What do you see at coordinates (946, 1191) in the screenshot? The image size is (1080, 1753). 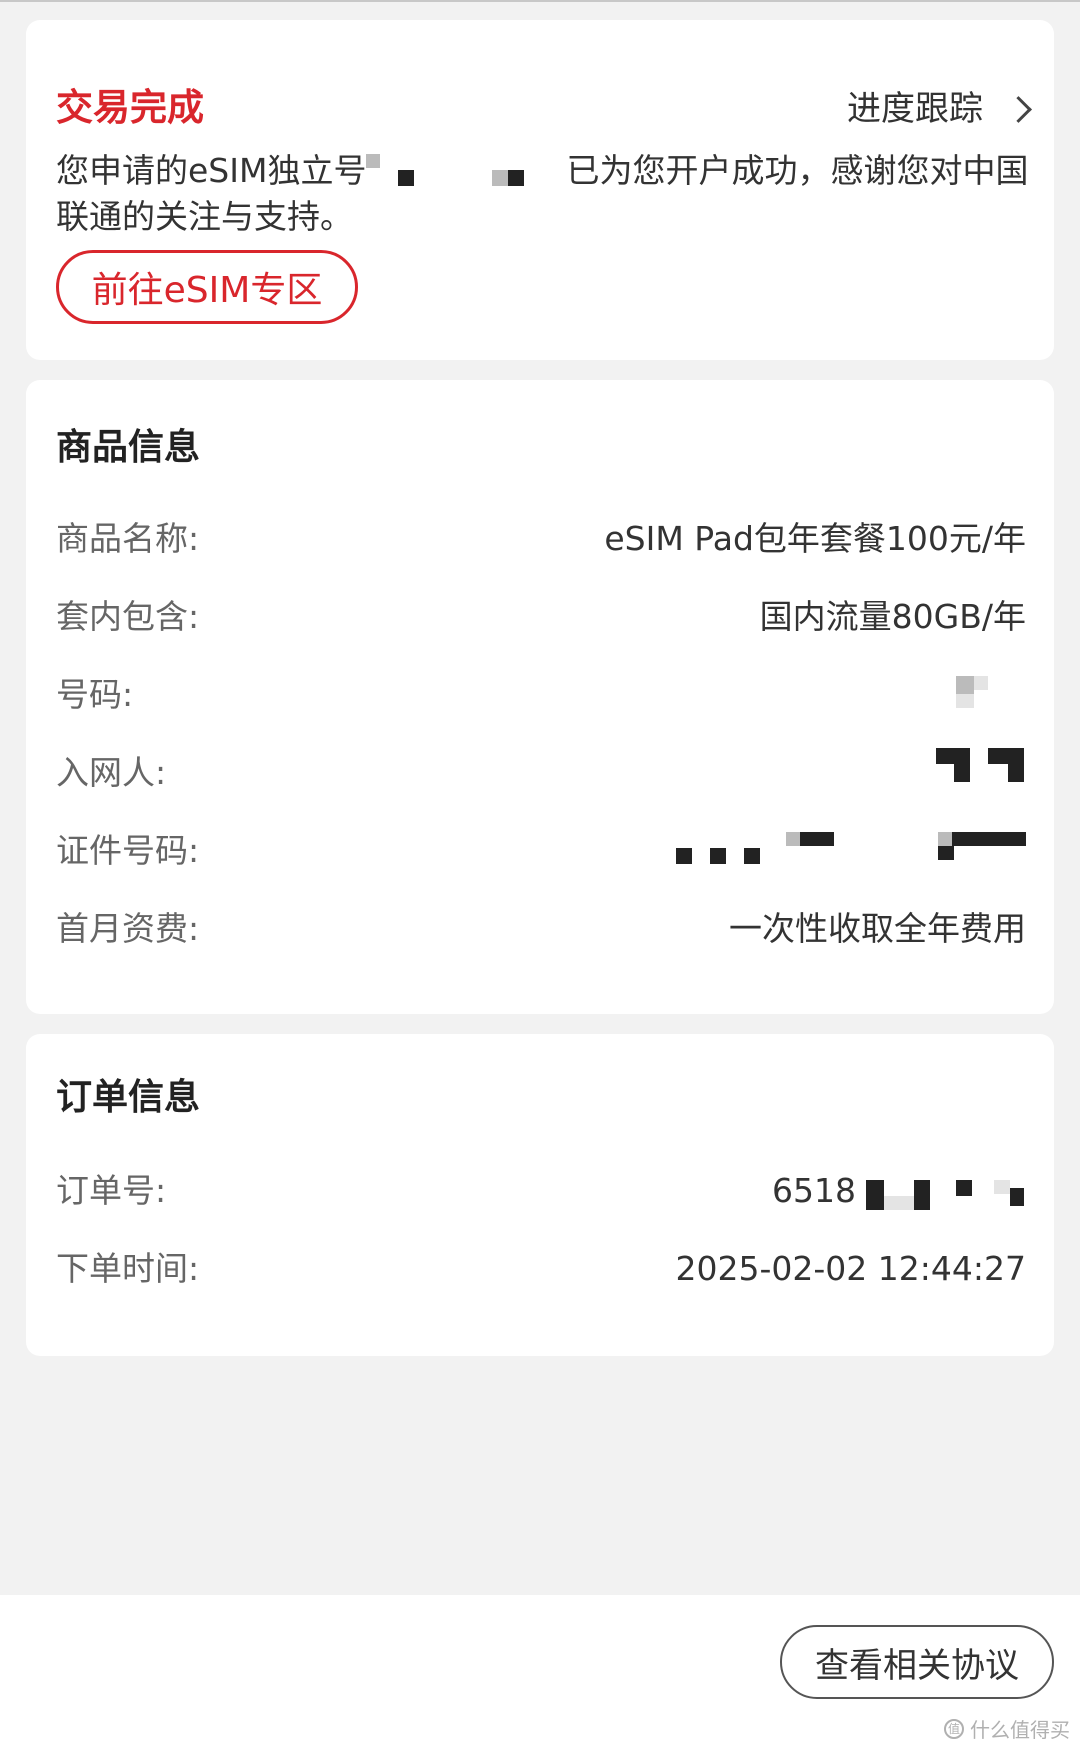 I see `masked-order-number` at bounding box center [946, 1191].